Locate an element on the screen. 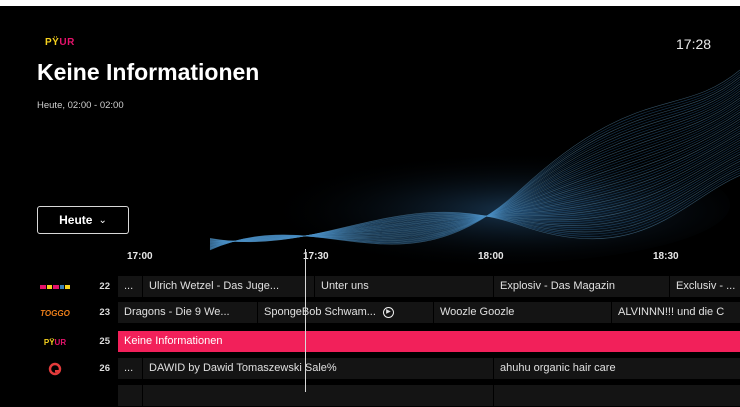 This screenshot has height=407, width=740. program-cell: Unter uns is located at coordinates (404, 286).